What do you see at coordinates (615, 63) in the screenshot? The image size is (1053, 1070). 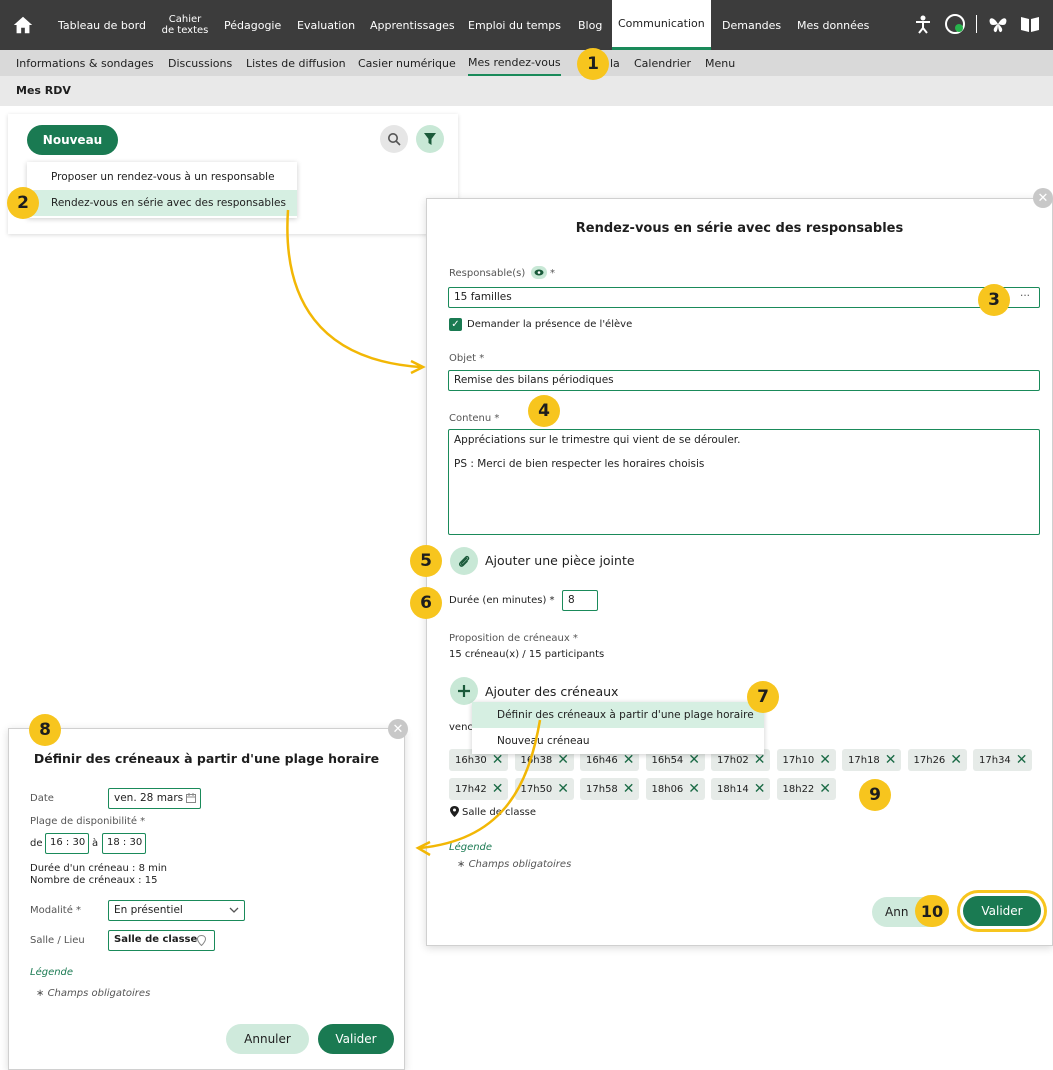 I see `subnav-agenda: la` at bounding box center [615, 63].